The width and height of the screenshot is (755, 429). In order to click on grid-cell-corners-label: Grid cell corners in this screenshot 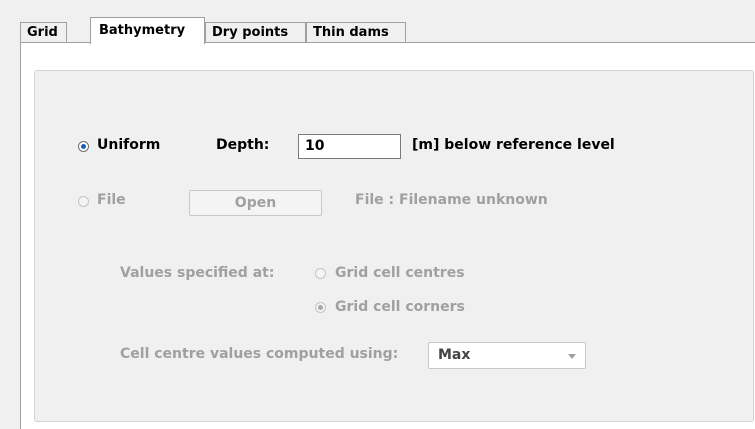, I will do `click(400, 307)`.